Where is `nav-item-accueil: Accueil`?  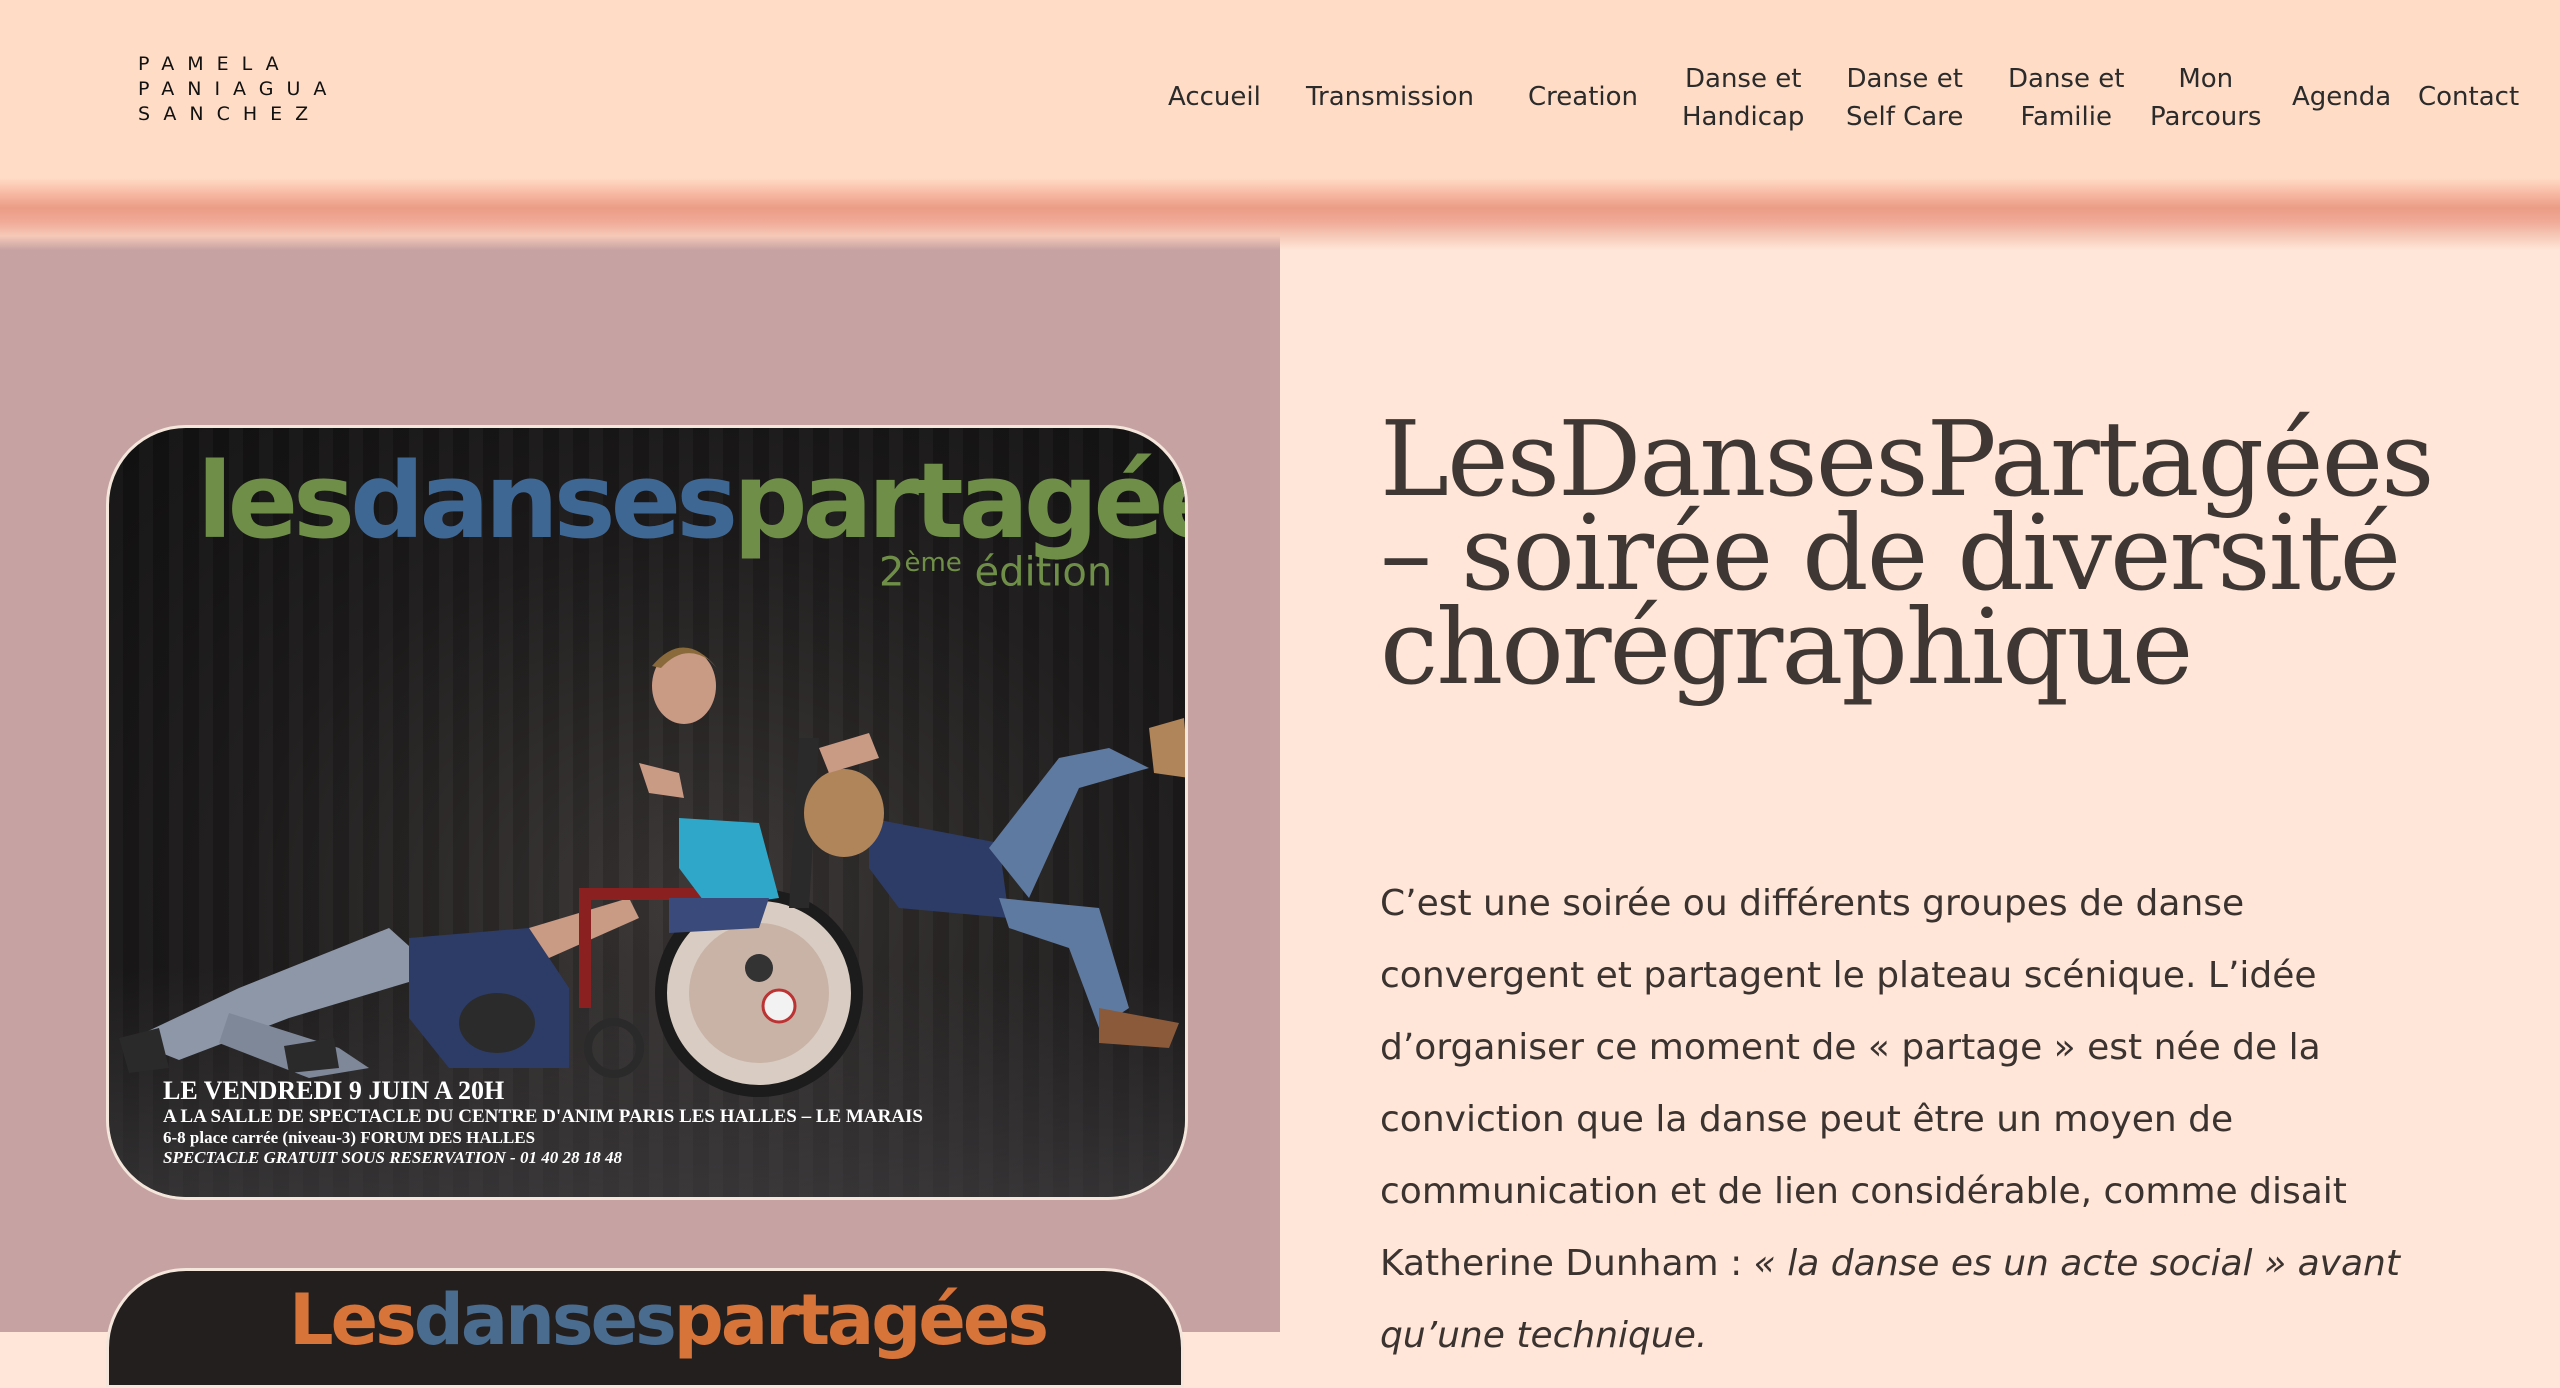 nav-item-accueil: Accueil is located at coordinates (1214, 97).